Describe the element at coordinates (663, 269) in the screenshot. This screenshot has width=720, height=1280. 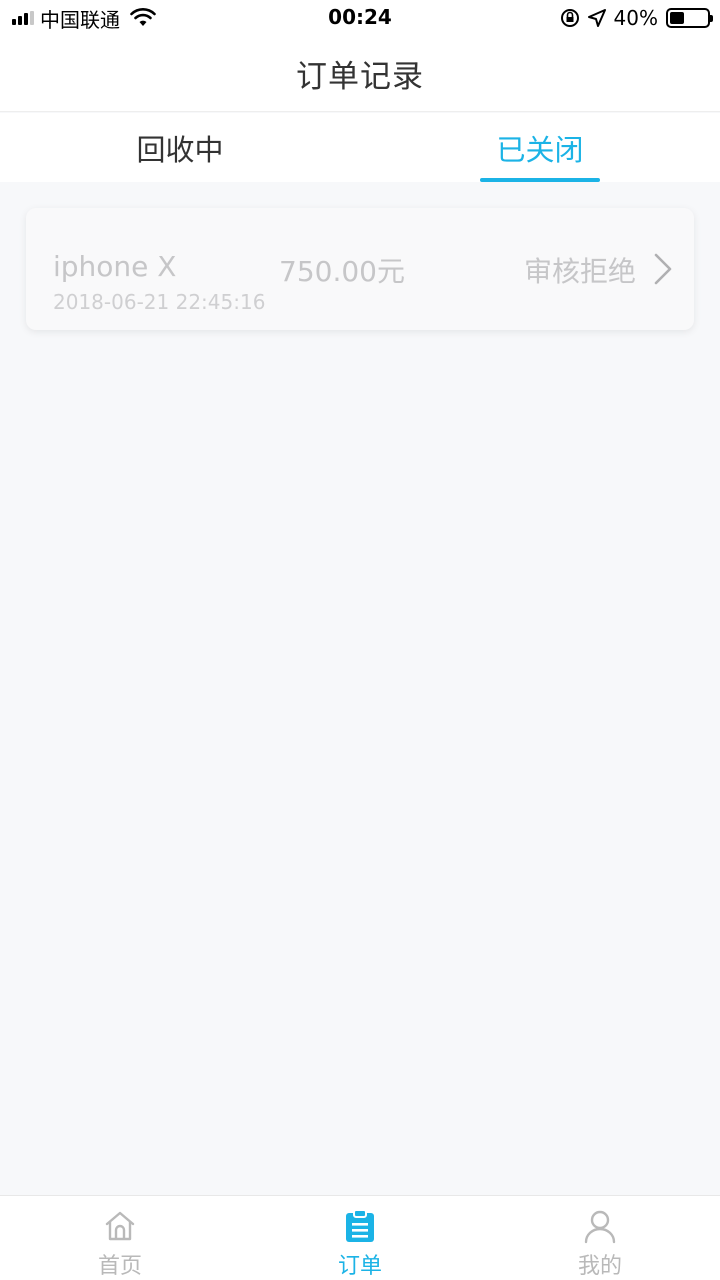
I see `chevron-right-icon` at that location.